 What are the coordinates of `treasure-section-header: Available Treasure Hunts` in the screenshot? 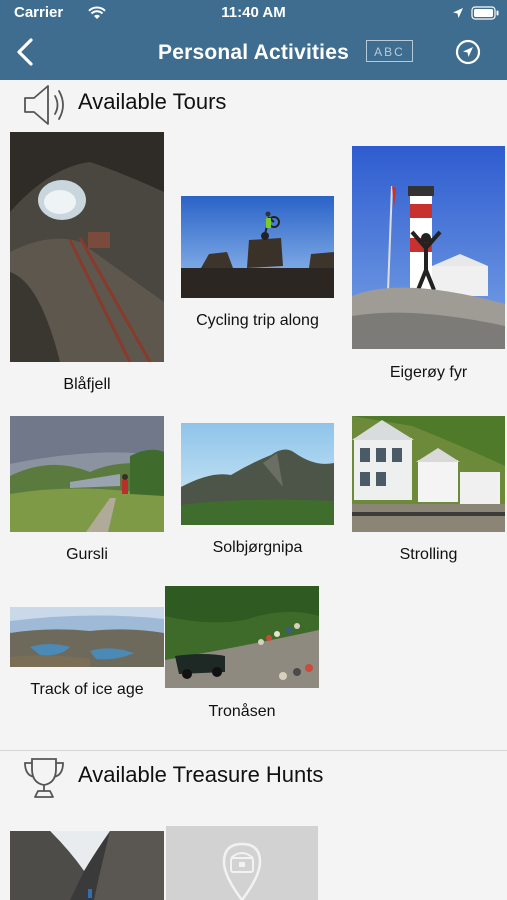 It's located at (253, 777).